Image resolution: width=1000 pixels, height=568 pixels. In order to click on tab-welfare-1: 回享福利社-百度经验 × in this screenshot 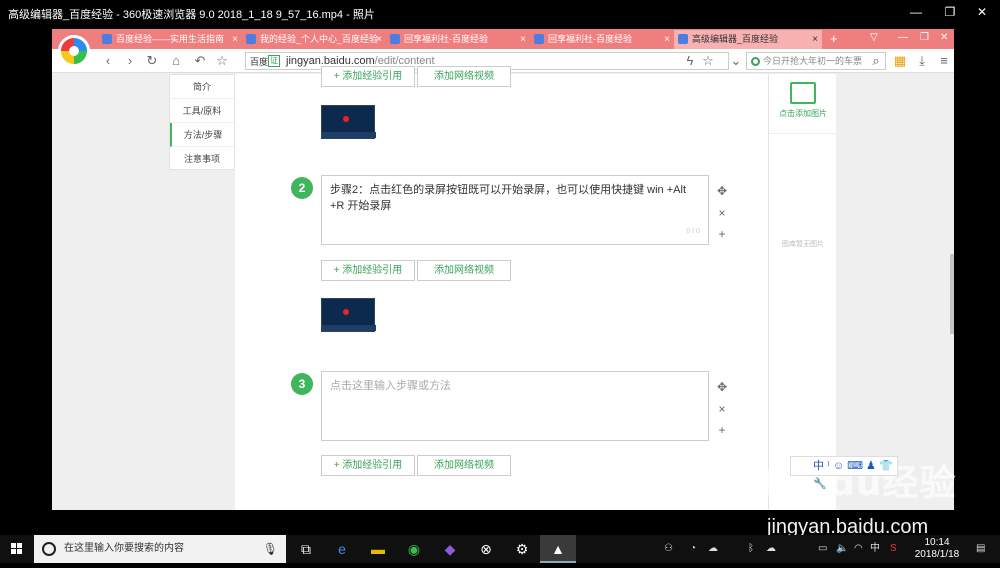, I will do `click(458, 39)`.